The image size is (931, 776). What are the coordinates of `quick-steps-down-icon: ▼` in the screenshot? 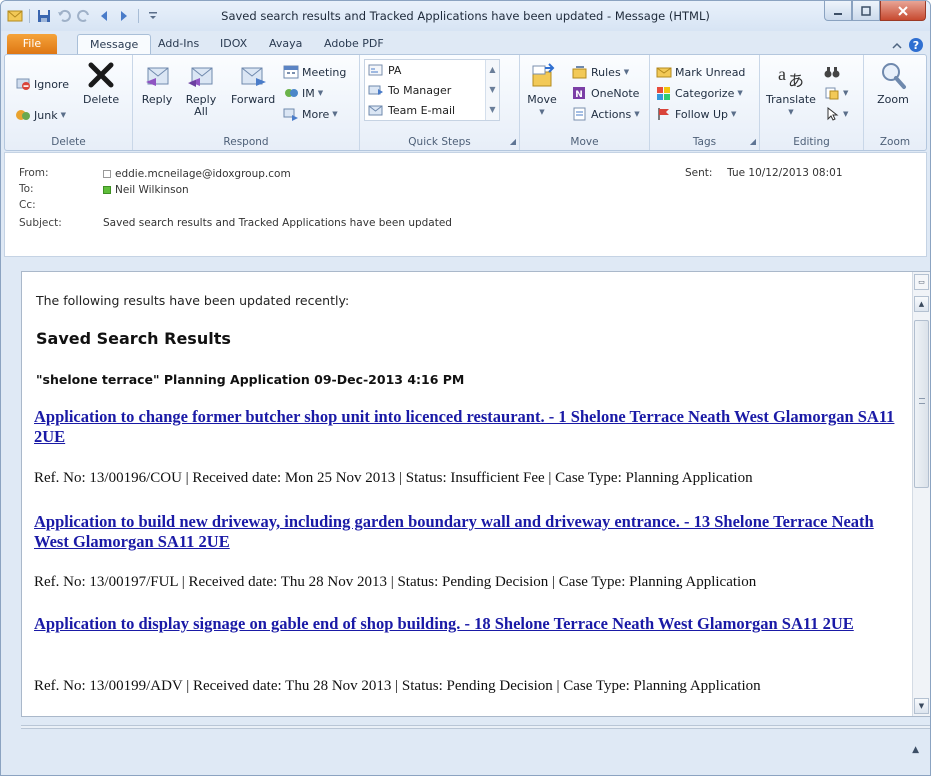 It's located at (492, 90).